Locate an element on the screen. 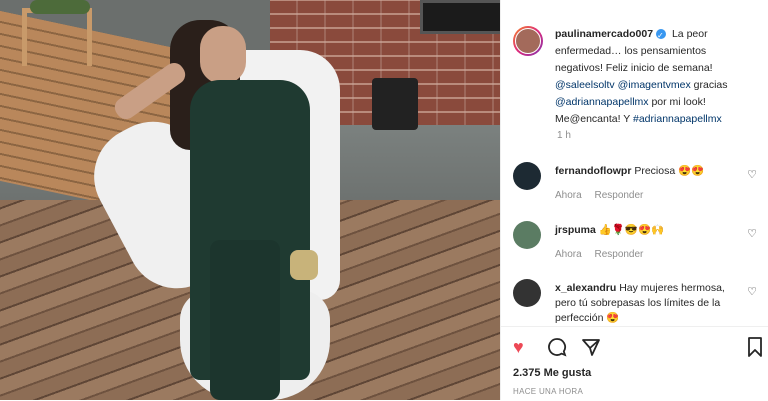 This screenshot has height=401, width=768. face is located at coordinates (223, 55).